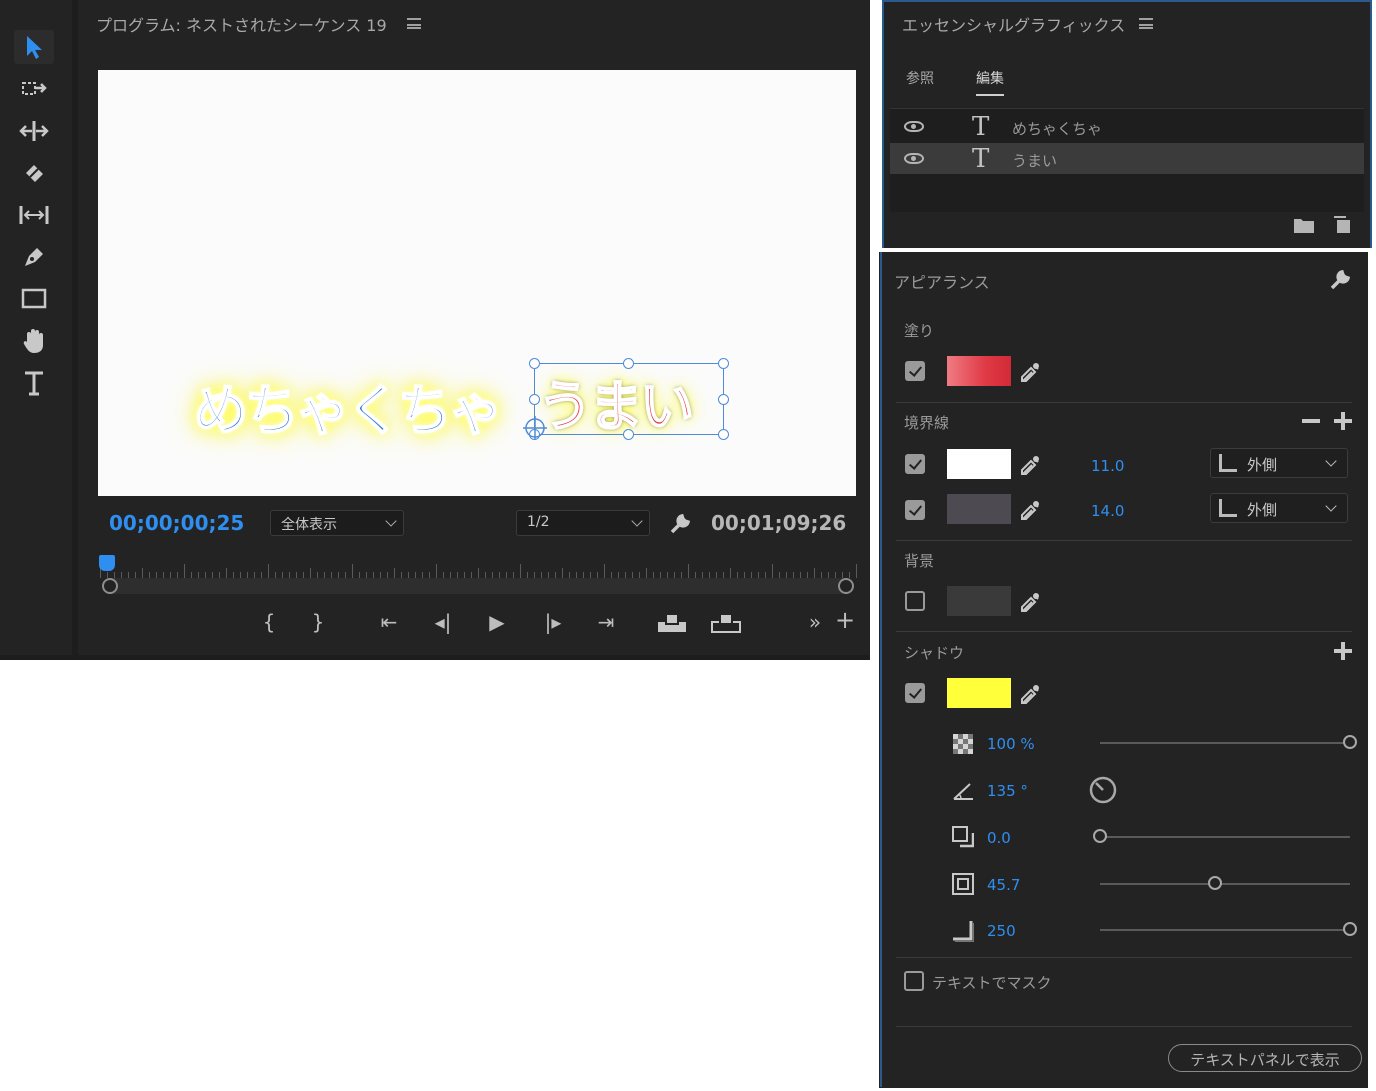 Image resolution: width=1376 pixels, height=1091 pixels. Describe the element at coordinates (1311, 421) in the screenshot. I see `remove-stroke-button` at that location.